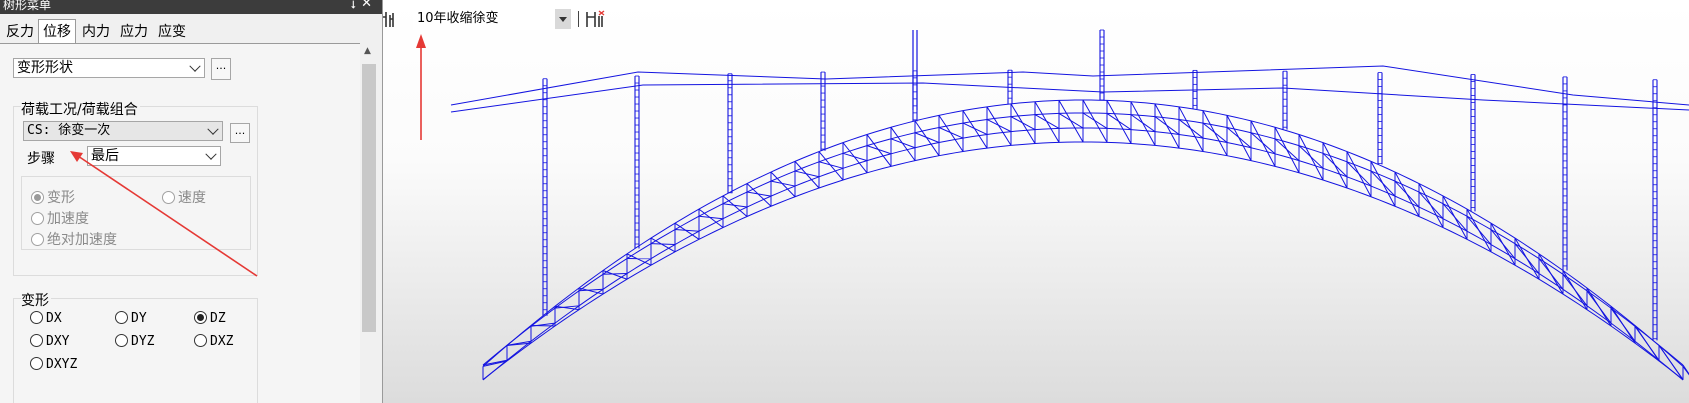 The width and height of the screenshot is (1689, 403). What do you see at coordinates (563, 19) in the screenshot?
I see `load-case-dropdown-button` at bounding box center [563, 19].